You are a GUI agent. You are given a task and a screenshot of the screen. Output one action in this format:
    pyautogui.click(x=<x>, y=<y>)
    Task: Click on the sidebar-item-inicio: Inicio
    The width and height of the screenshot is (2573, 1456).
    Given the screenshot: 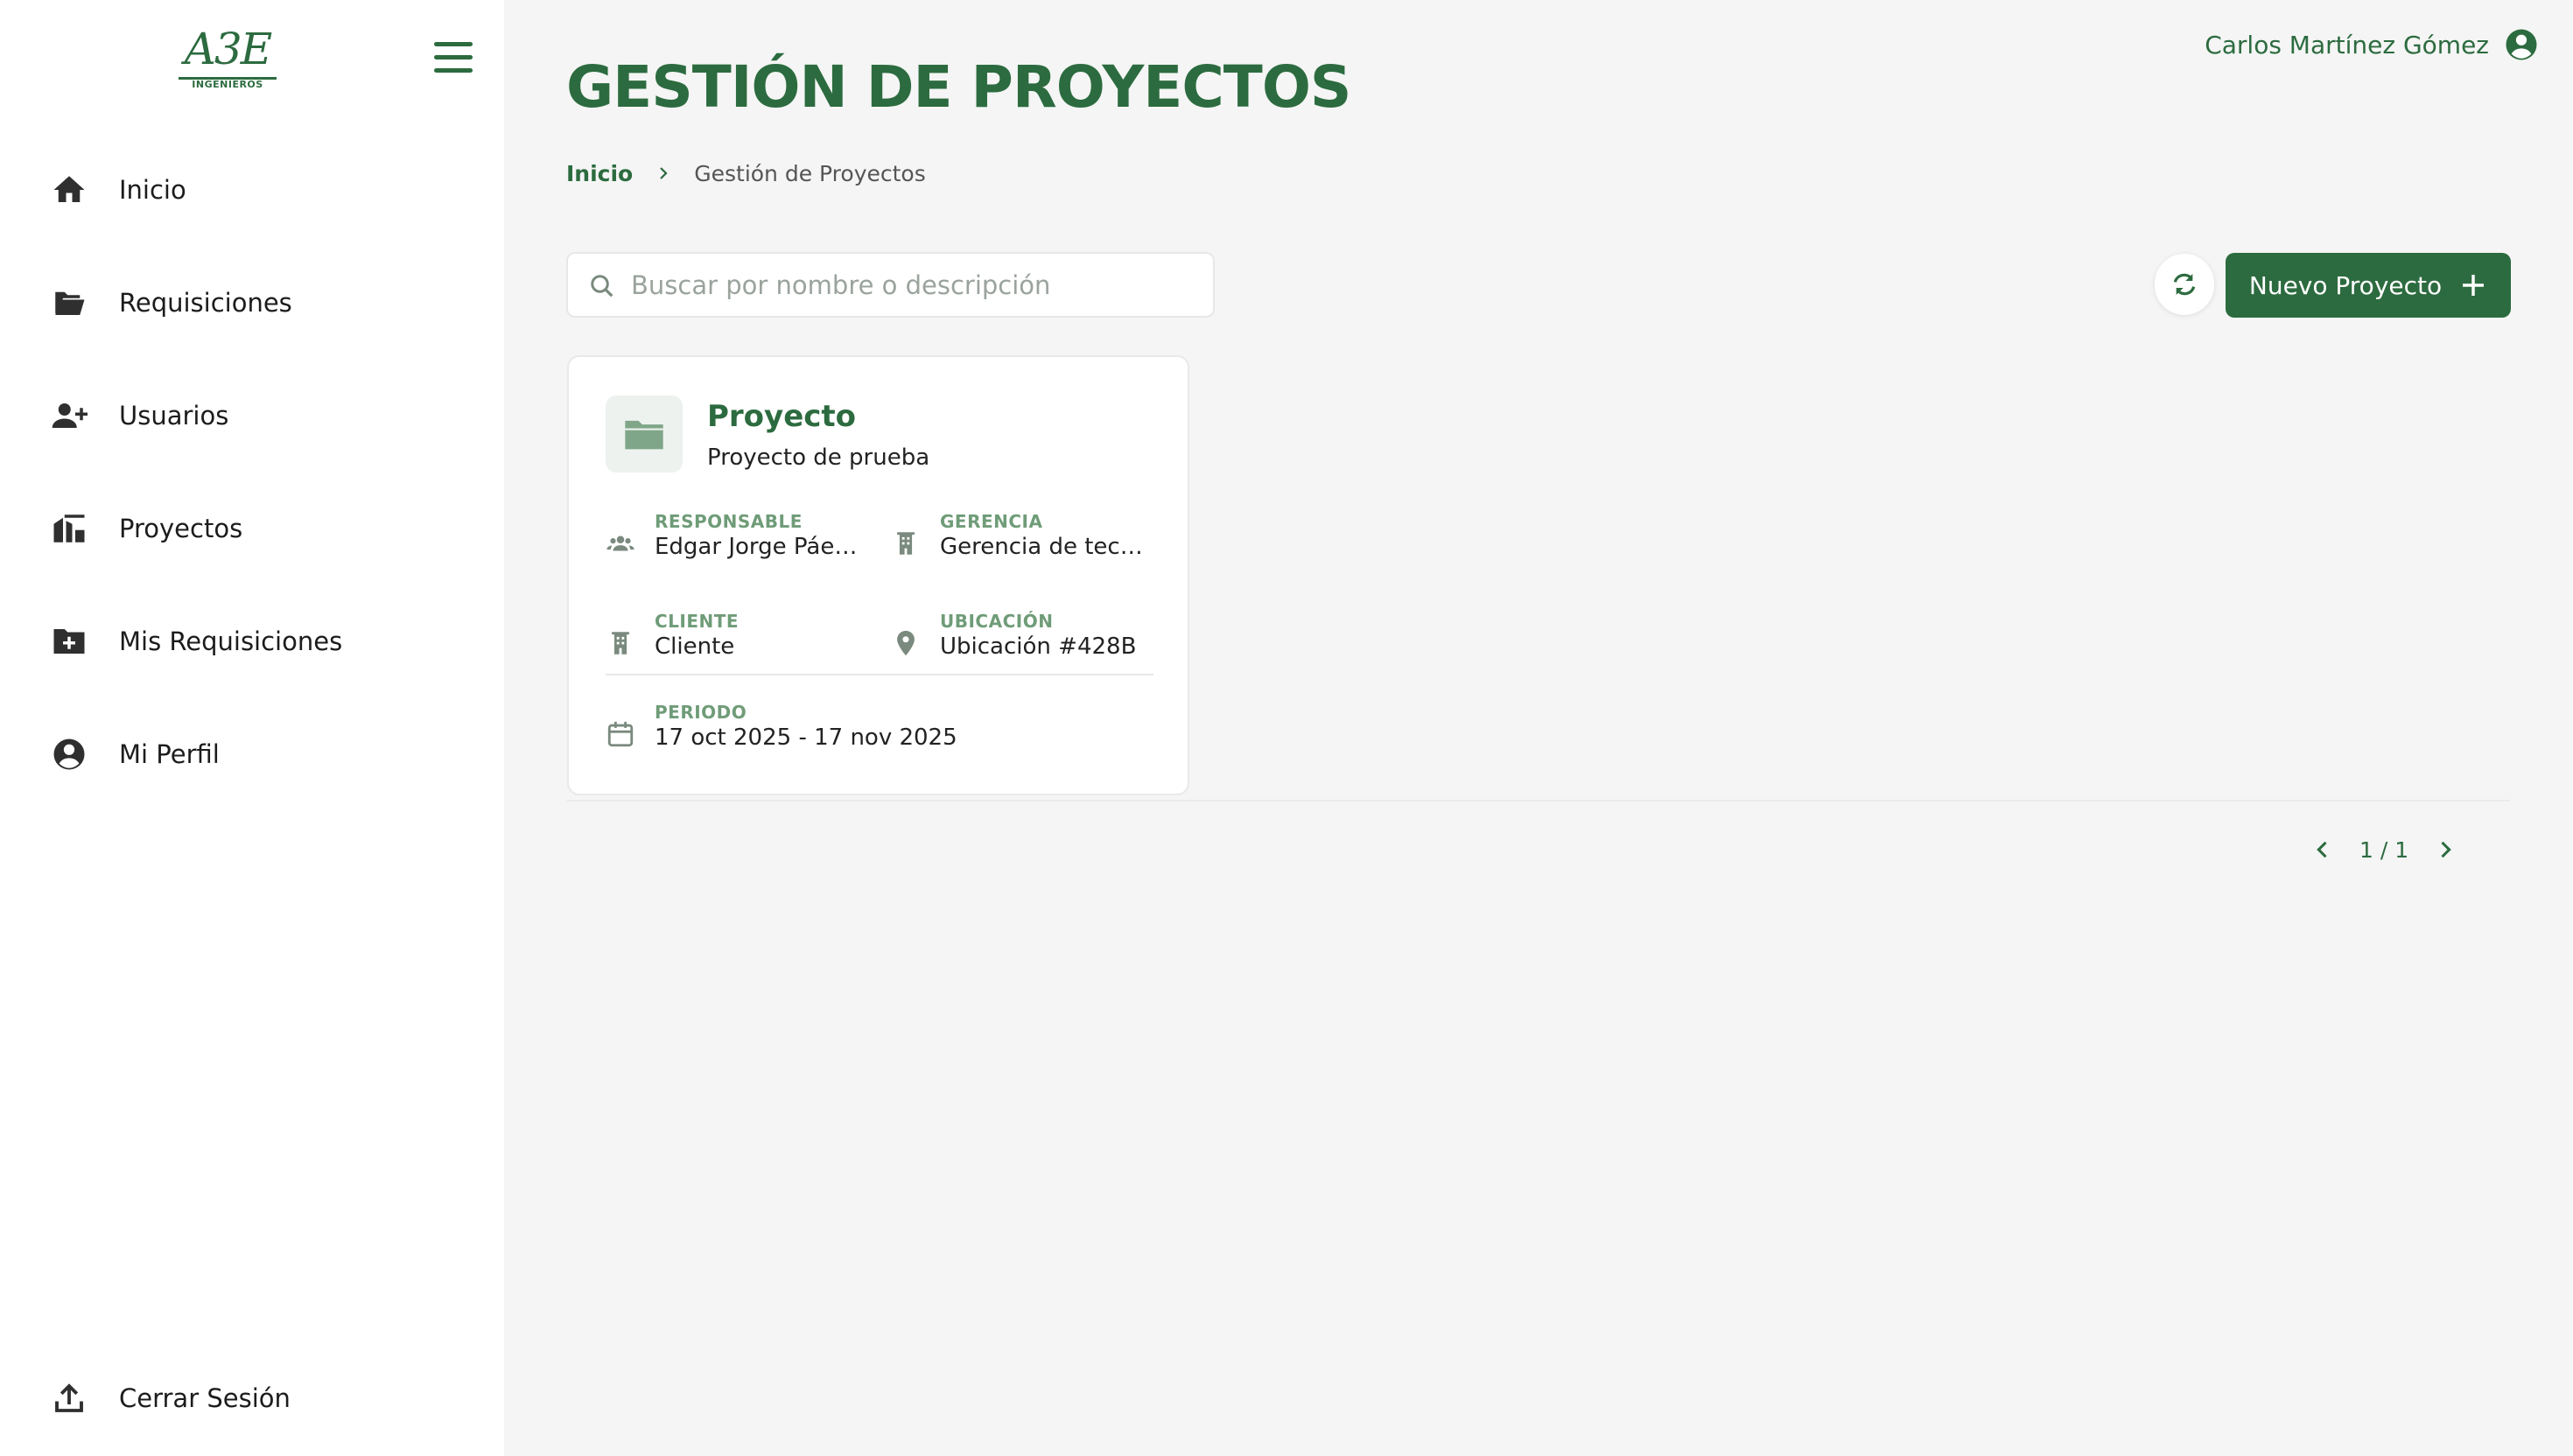 What is the action you would take?
    pyautogui.click(x=252, y=189)
    